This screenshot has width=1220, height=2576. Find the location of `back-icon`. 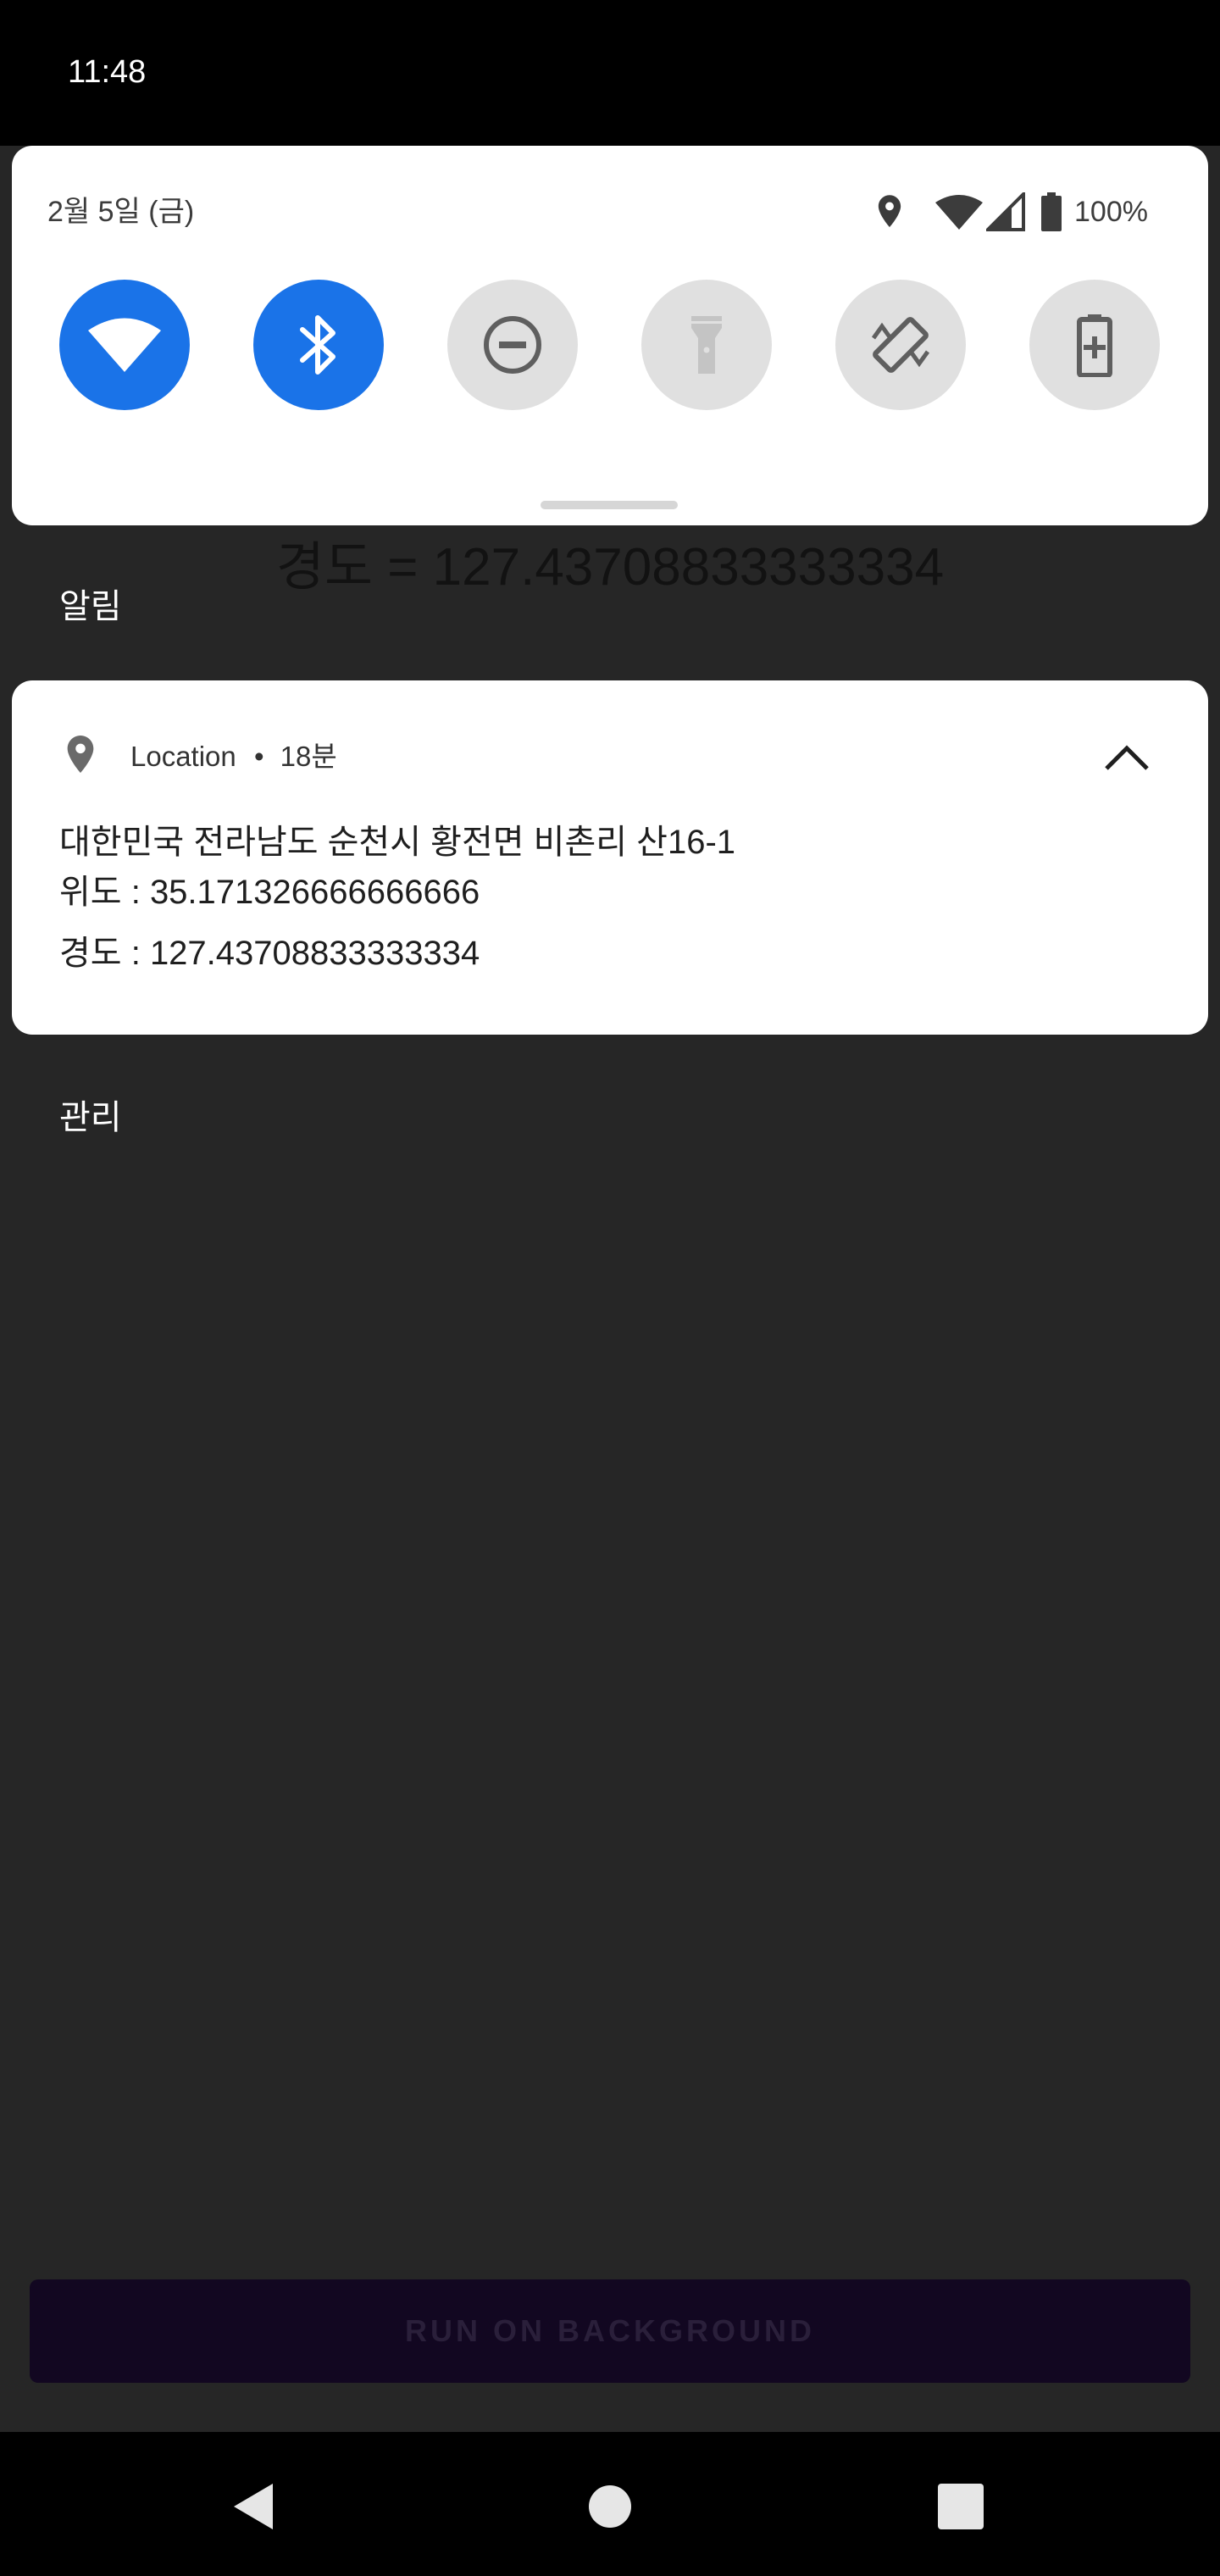

back-icon is located at coordinates (254, 2506).